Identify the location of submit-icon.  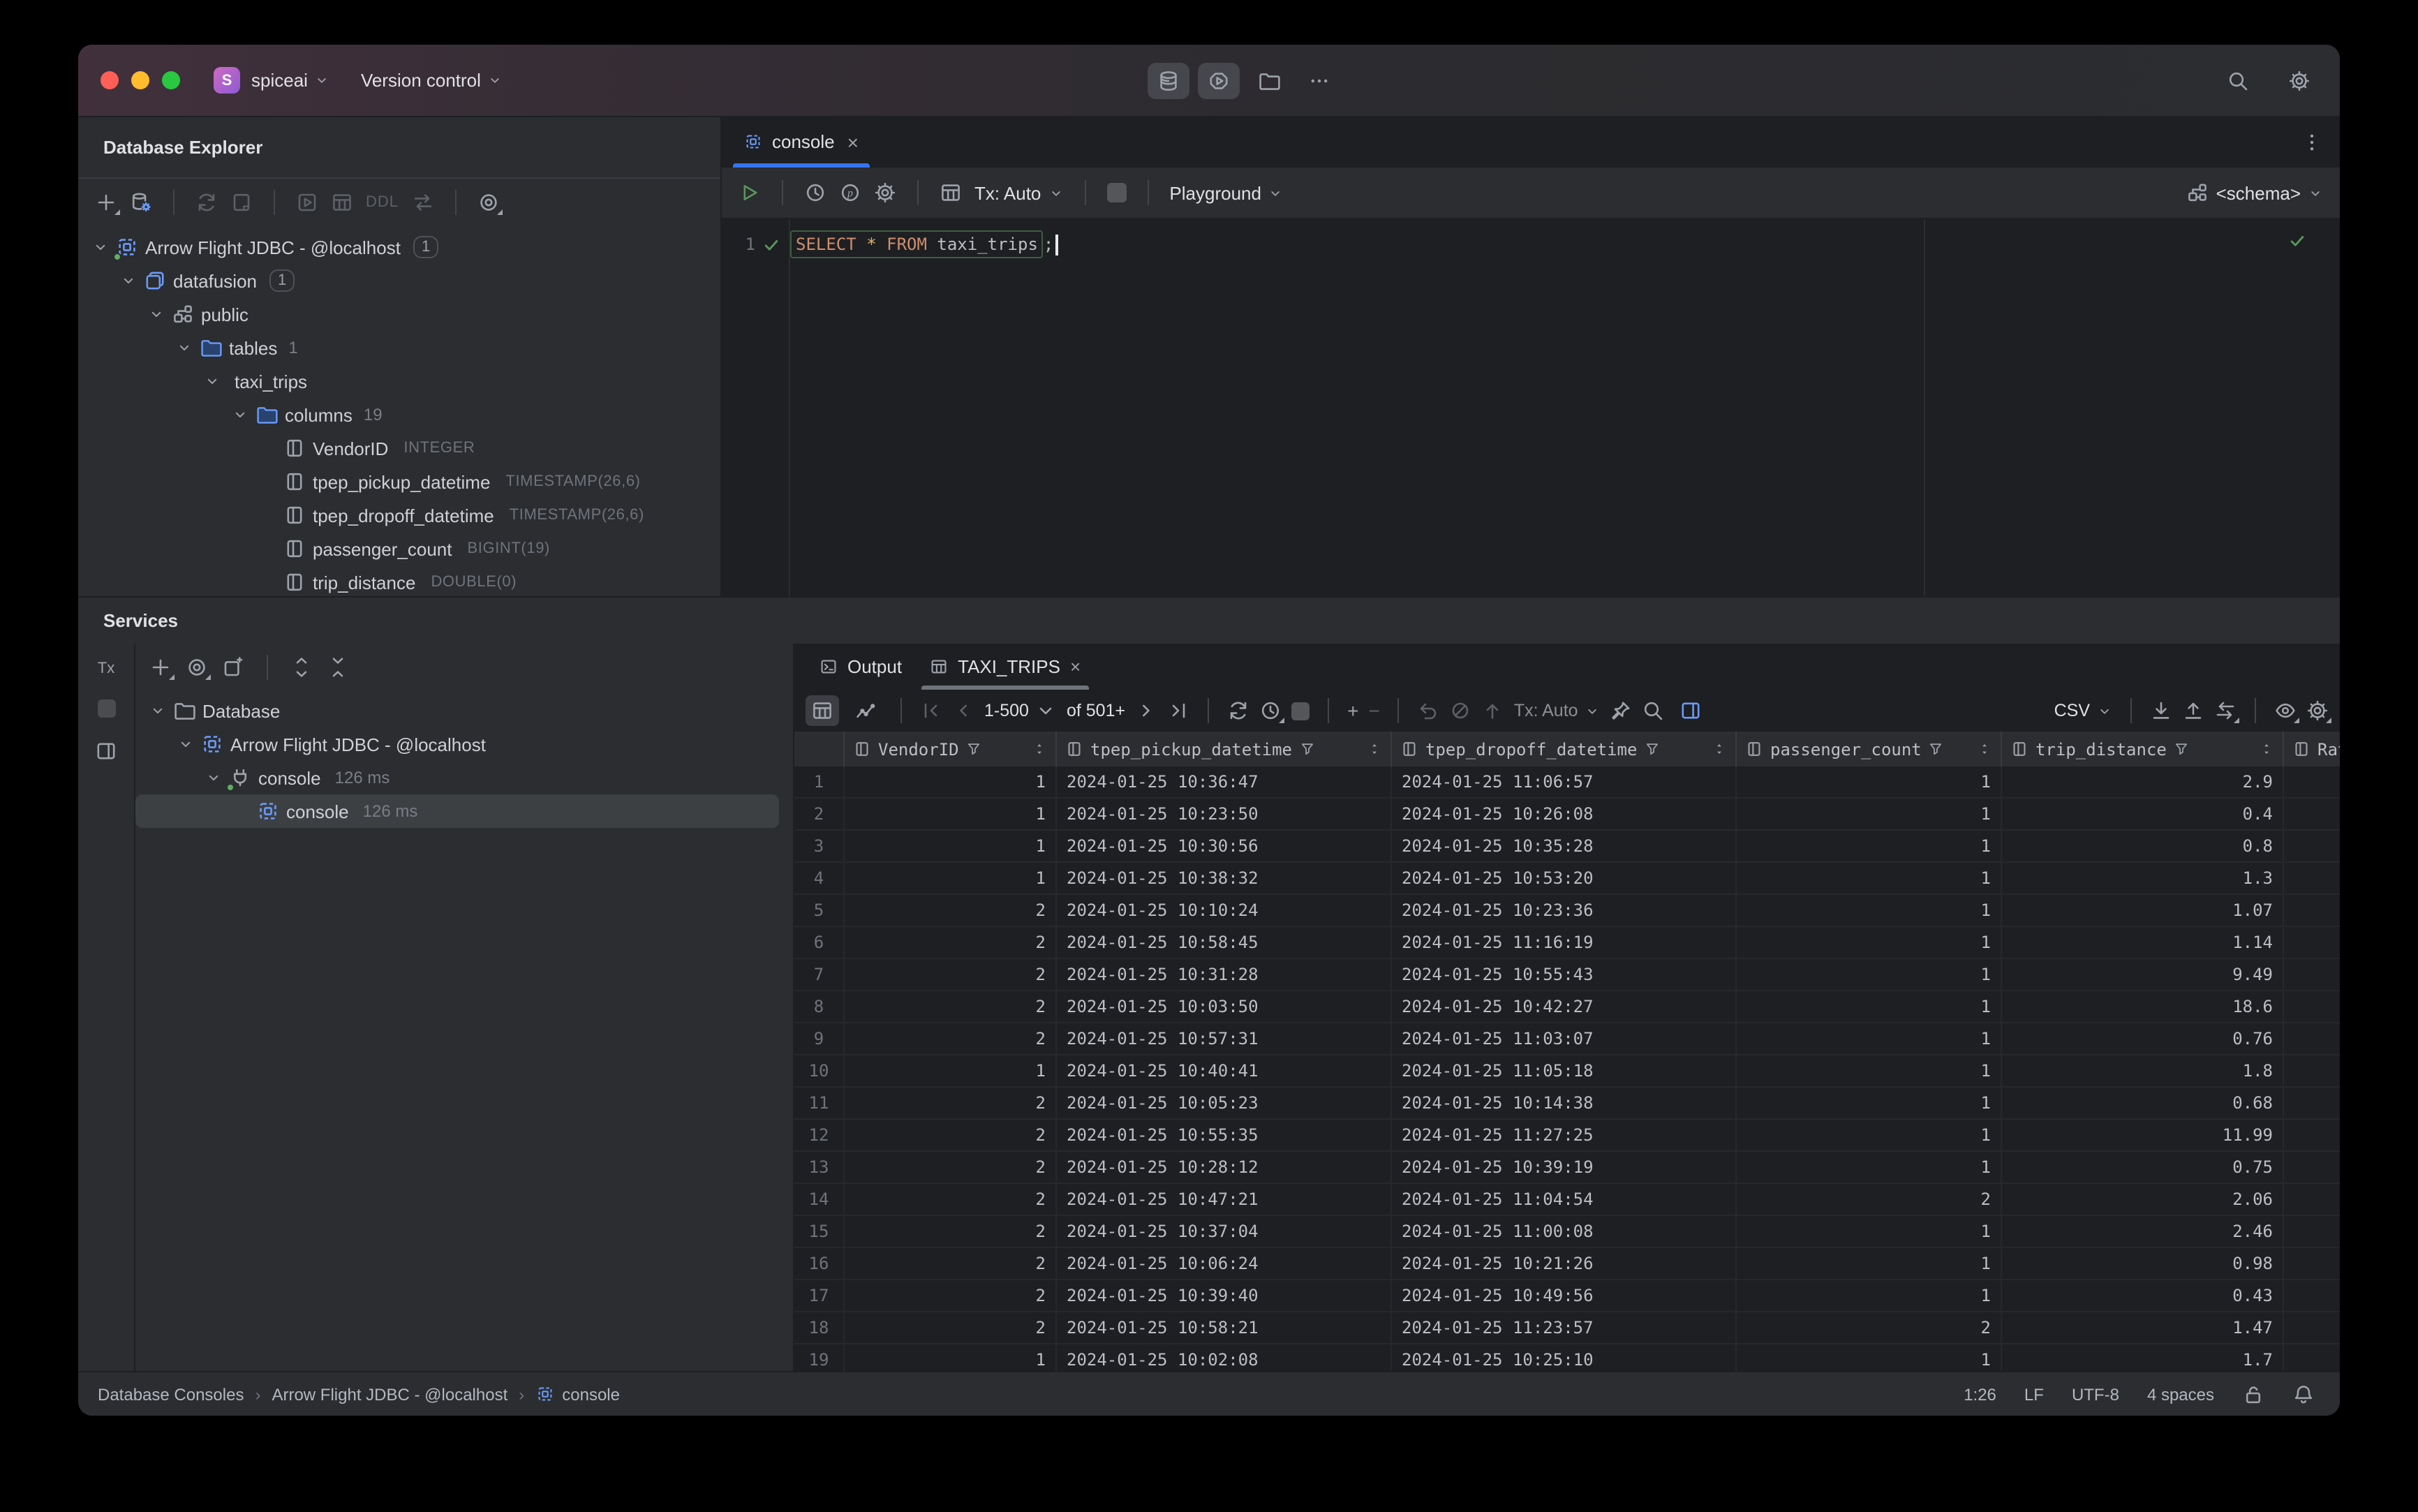
(1493, 710).